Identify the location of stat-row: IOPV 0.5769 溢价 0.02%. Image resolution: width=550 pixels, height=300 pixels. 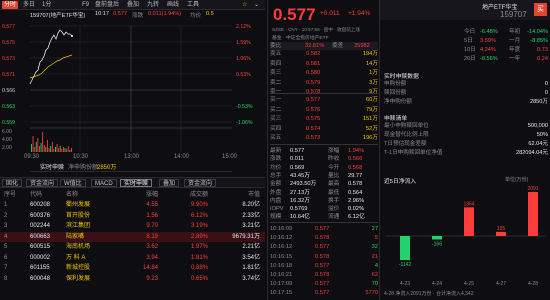
(317, 209).